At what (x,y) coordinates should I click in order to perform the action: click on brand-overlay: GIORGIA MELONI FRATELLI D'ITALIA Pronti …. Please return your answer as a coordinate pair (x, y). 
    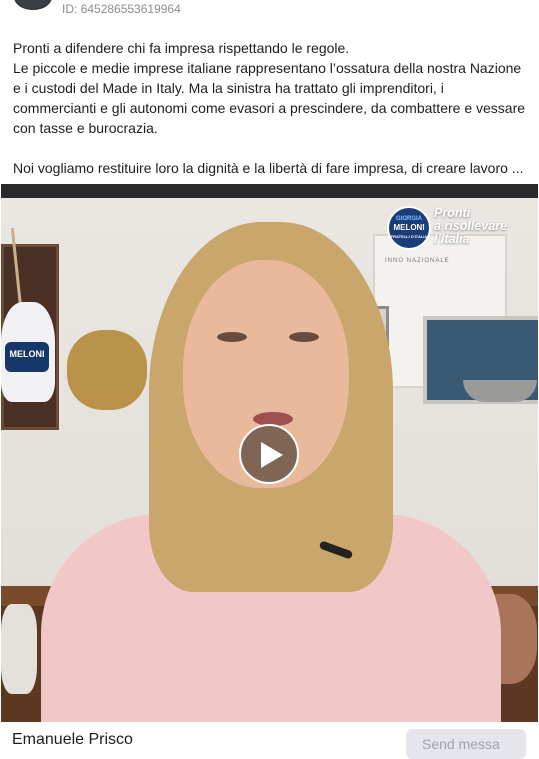
    Looking at the image, I should click on (462, 228).